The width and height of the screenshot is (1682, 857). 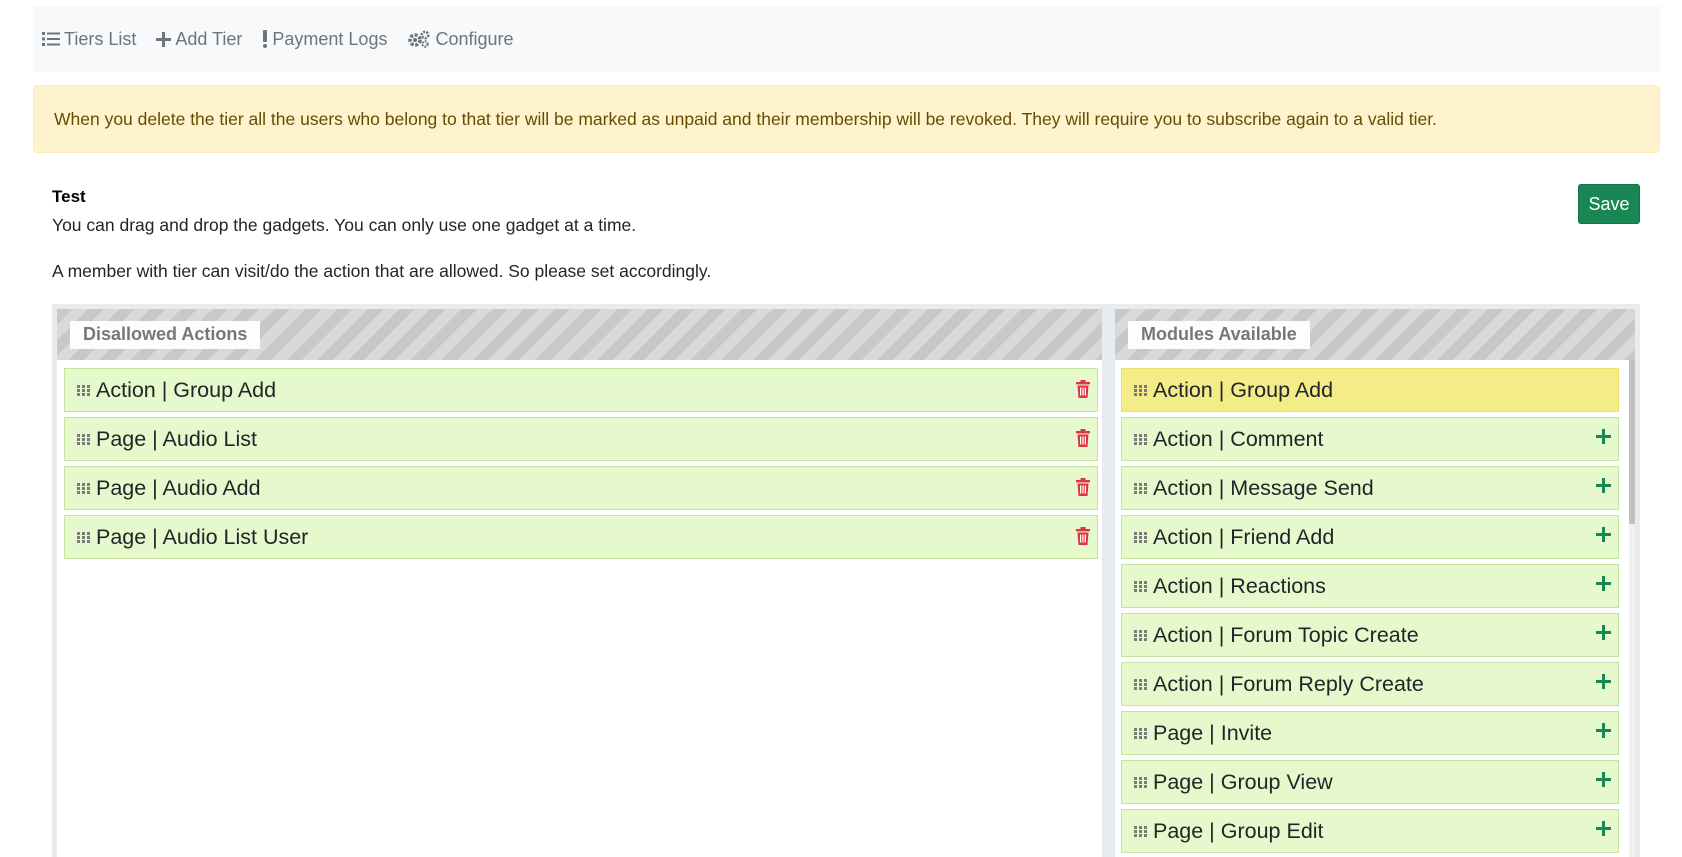 I want to click on nav-tiers-list: Tiers List, so click(x=89, y=39).